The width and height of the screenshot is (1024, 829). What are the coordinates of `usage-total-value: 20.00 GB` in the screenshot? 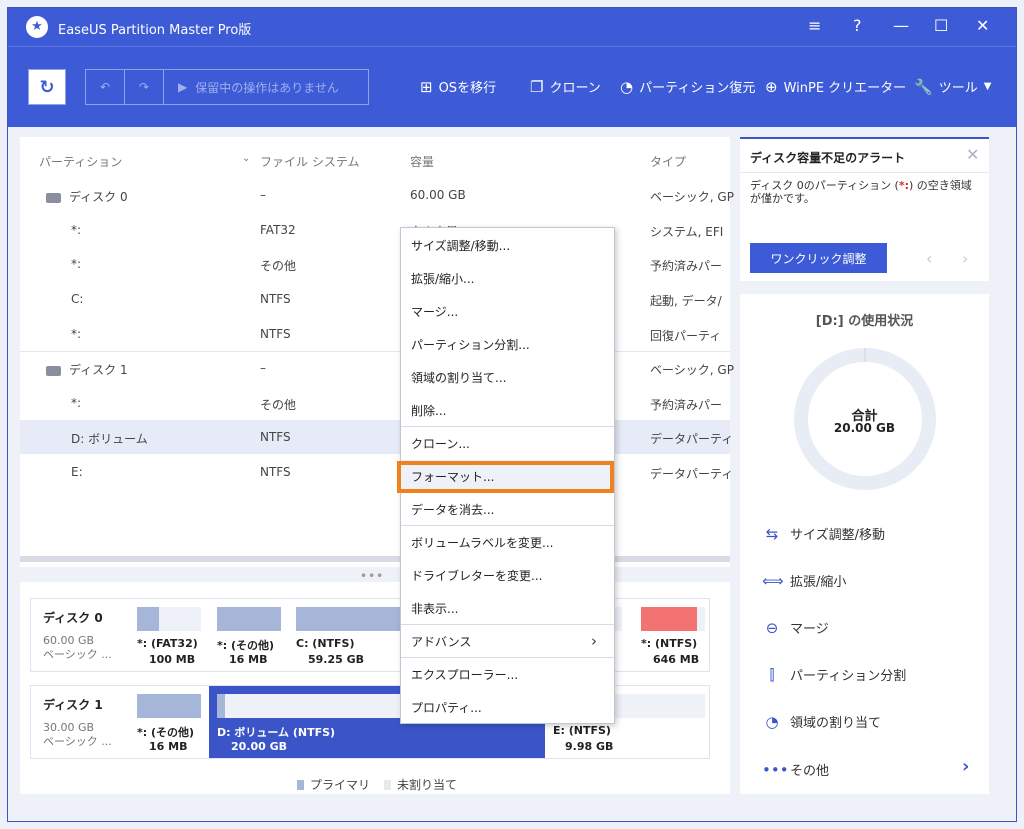 It's located at (864, 428).